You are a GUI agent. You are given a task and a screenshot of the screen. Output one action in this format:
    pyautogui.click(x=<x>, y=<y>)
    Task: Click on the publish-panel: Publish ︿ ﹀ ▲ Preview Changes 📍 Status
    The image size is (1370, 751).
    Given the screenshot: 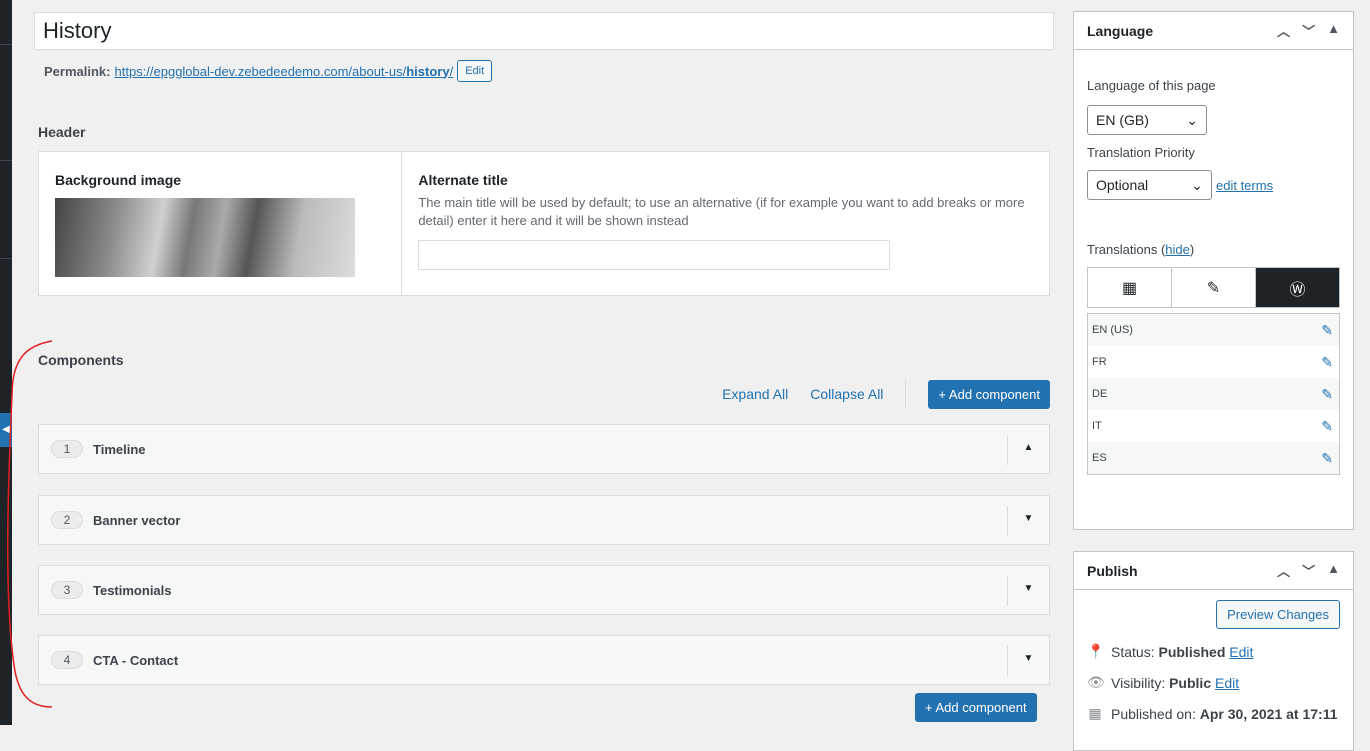 What is the action you would take?
    pyautogui.click(x=1213, y=651)
    